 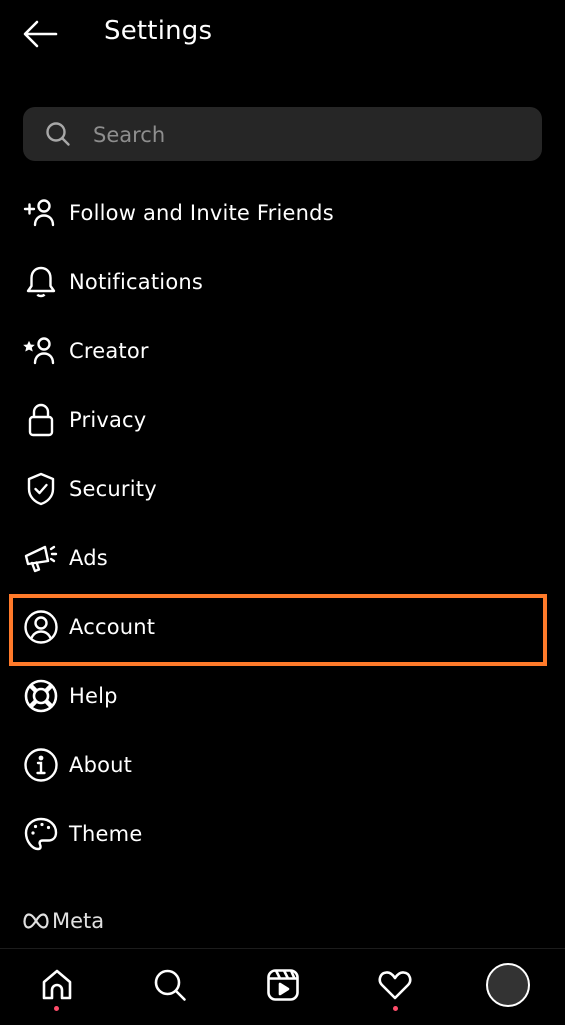 What do you see at coordinates (275, 627) in the screenshot?
I see `menu-item-account: Account` at bounding box center [275, 627].